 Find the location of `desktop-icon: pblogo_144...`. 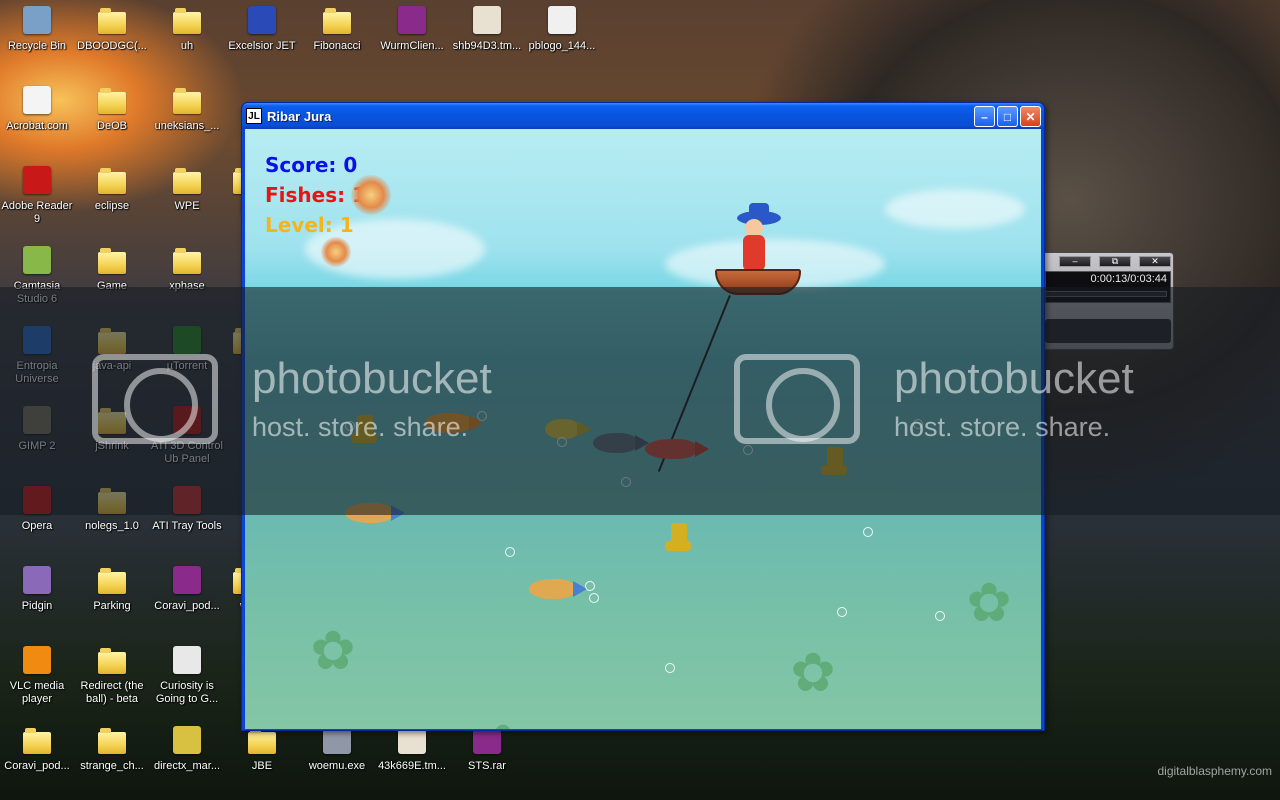

desktop-icon: pblogo_144... is located at coordinates (562, 28).